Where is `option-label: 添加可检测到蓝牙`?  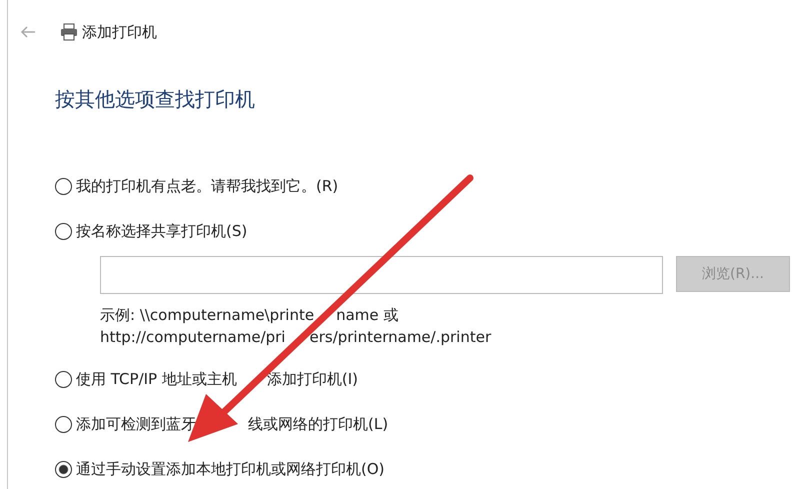
option-label: 添加可检测到蓝牙 is located at coordinates (136, 424).